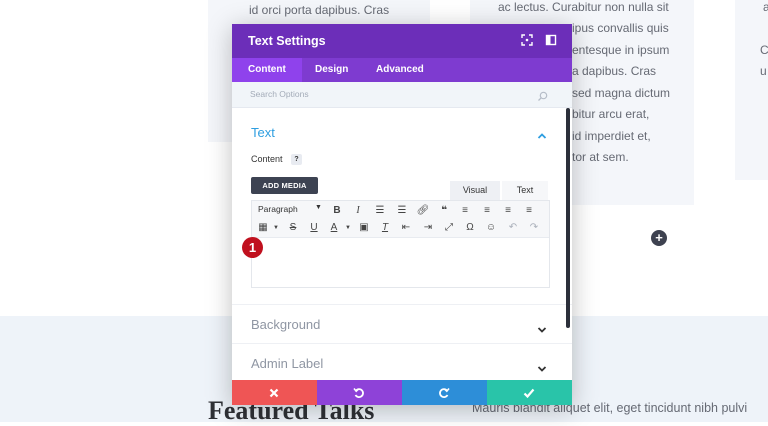 The width and height of the screenshot is (768, 426). I want to click on background-paragraph-line: ipus convallis quis, so click(620, 28).